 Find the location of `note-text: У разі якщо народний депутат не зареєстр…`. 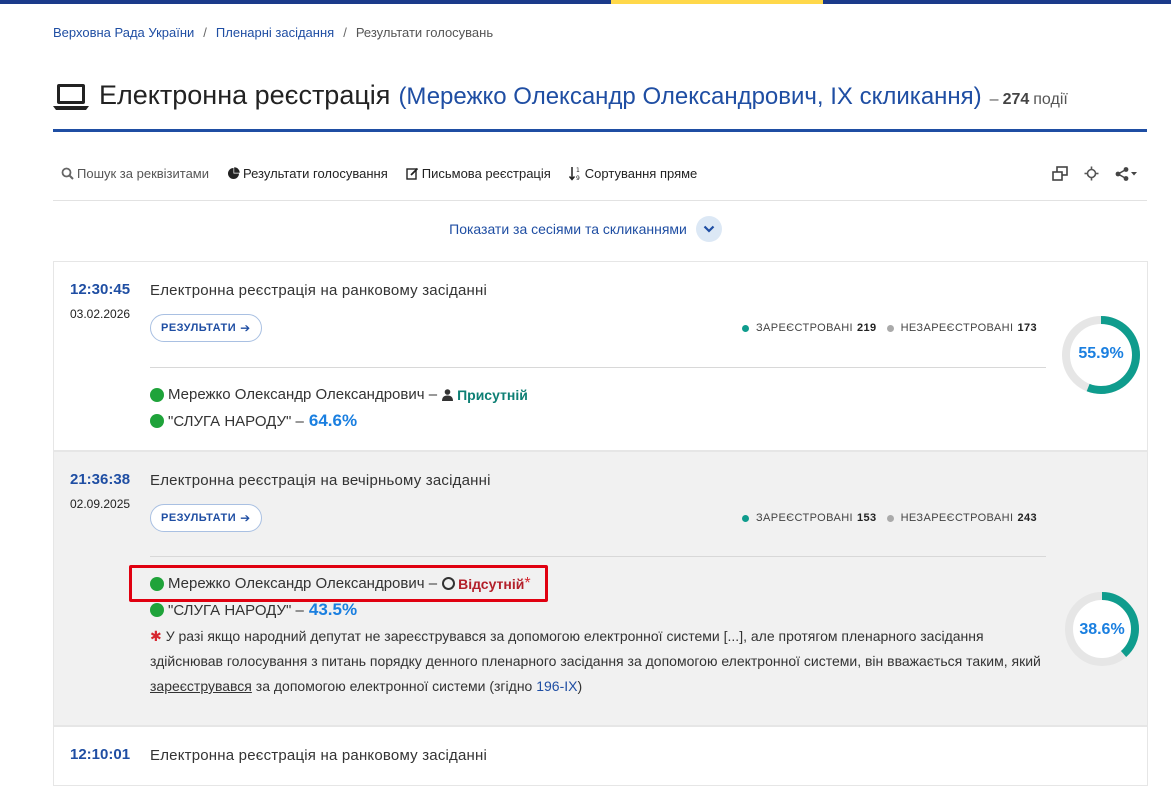

note-text: У разі якщо народний депутат не зареєстр… is located at coordinates (595, 648).